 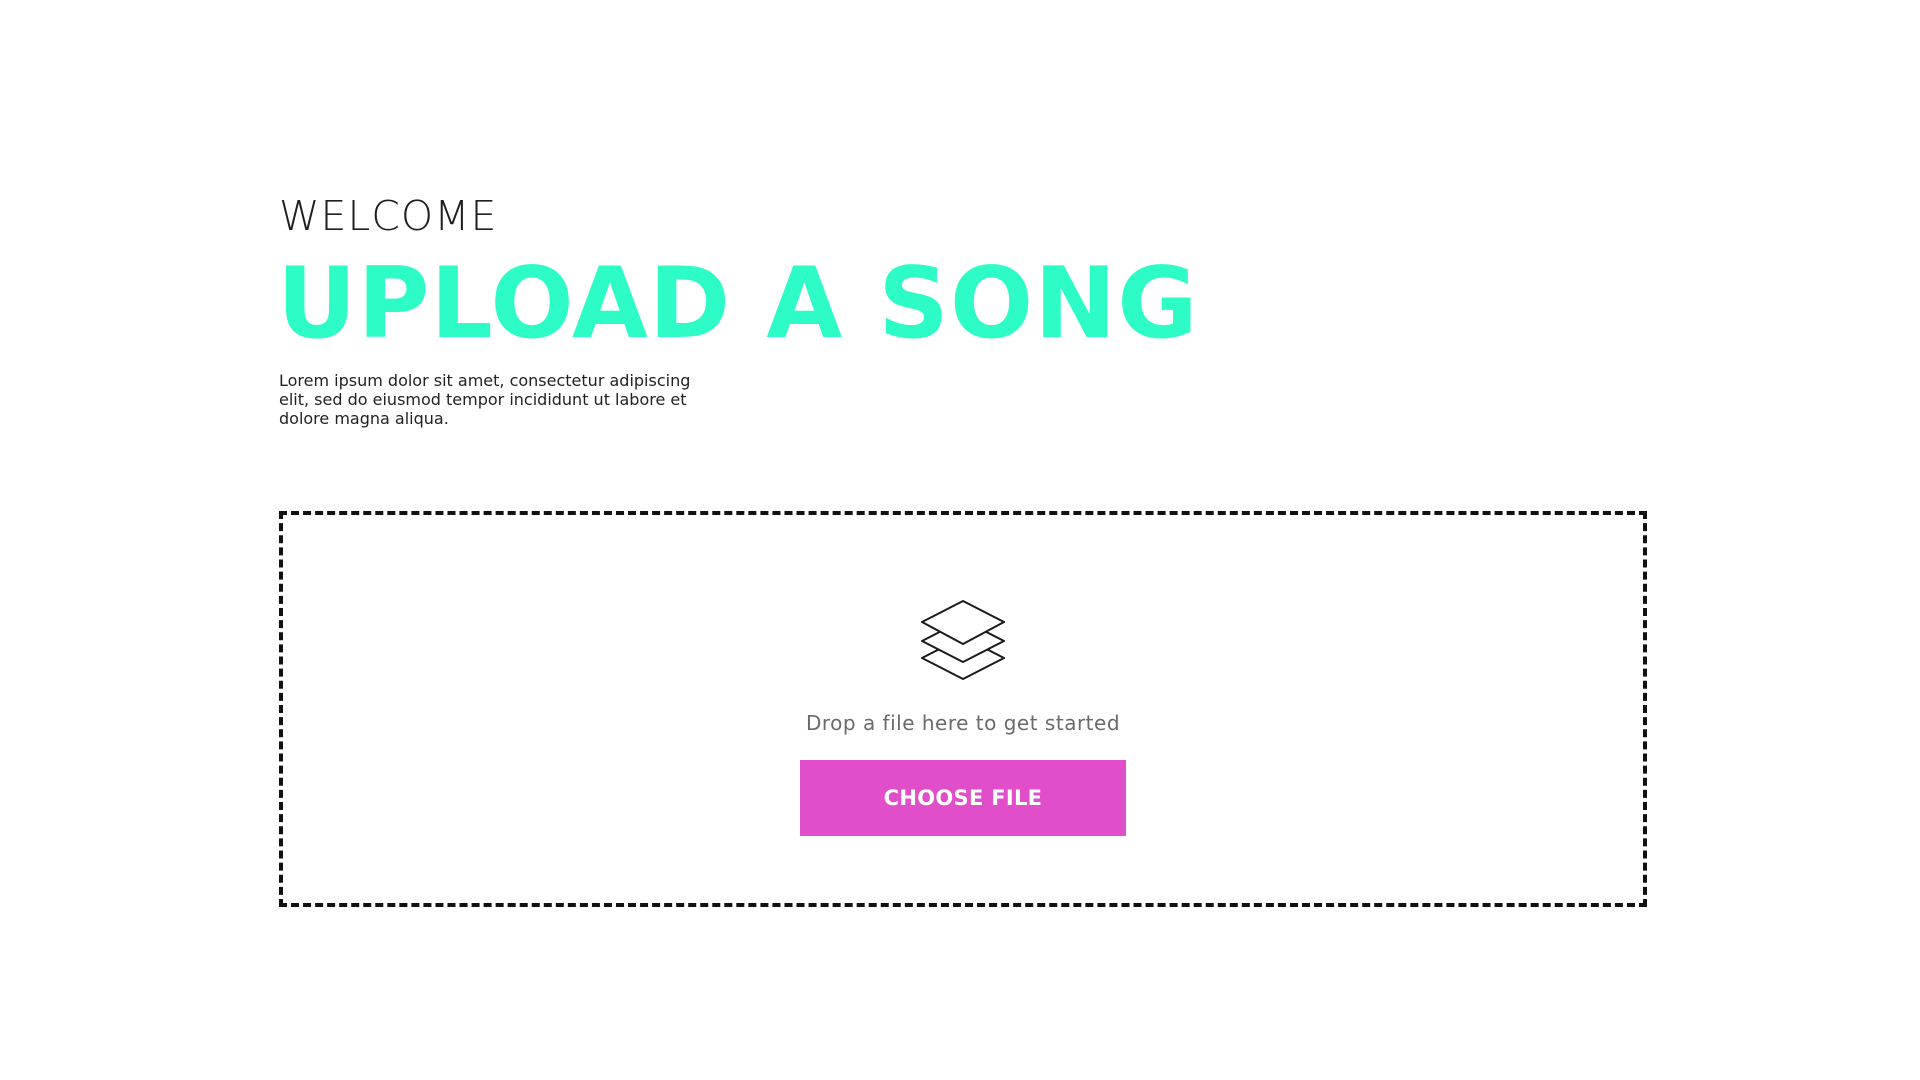 What do you see at coordinates (963, 640) in the screenshot?
I see `layers-icon` at bounding box center [963, 640].